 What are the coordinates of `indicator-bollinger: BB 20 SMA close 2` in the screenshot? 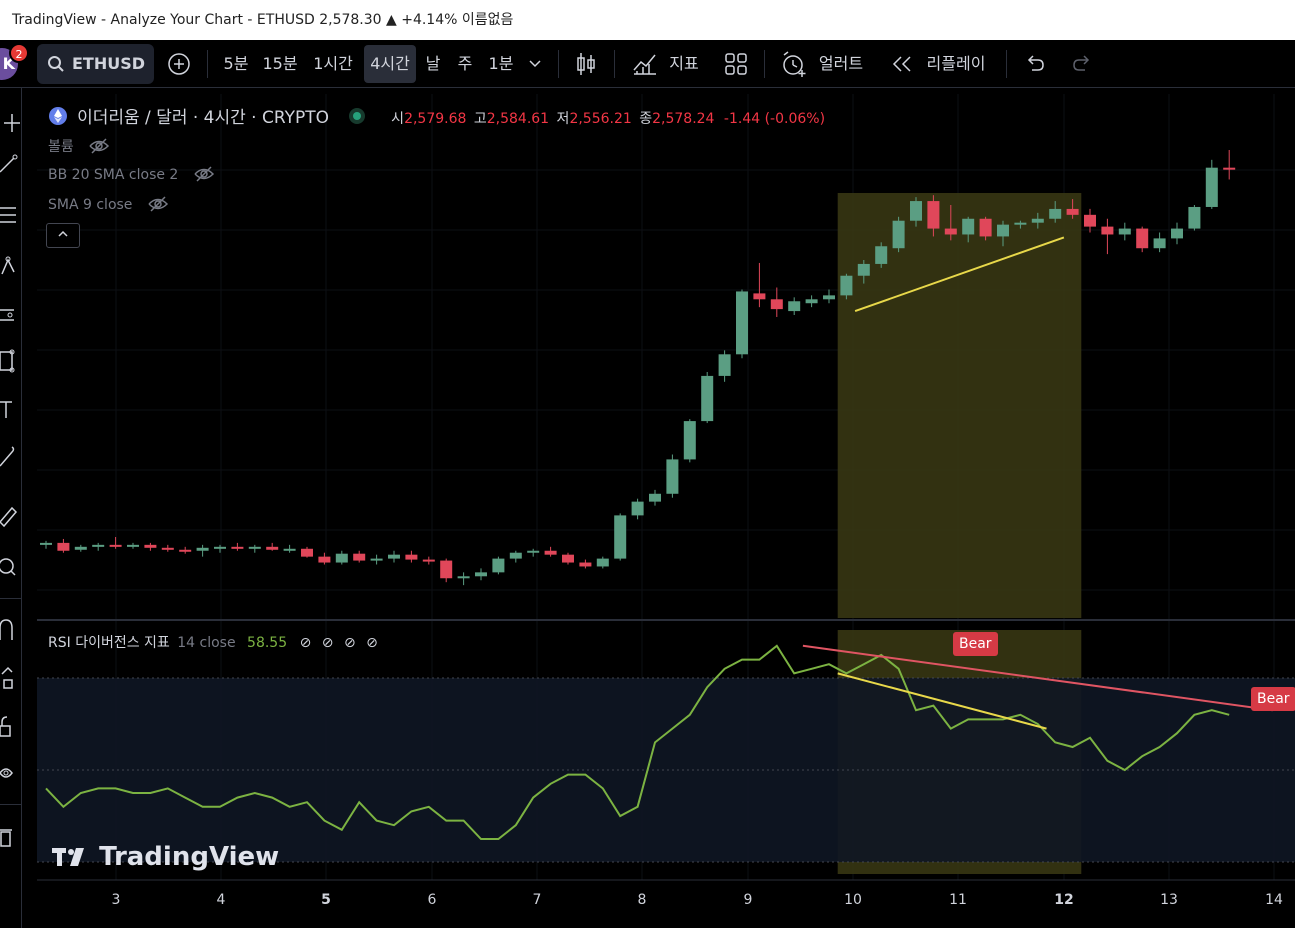 It's located at (131, 174).